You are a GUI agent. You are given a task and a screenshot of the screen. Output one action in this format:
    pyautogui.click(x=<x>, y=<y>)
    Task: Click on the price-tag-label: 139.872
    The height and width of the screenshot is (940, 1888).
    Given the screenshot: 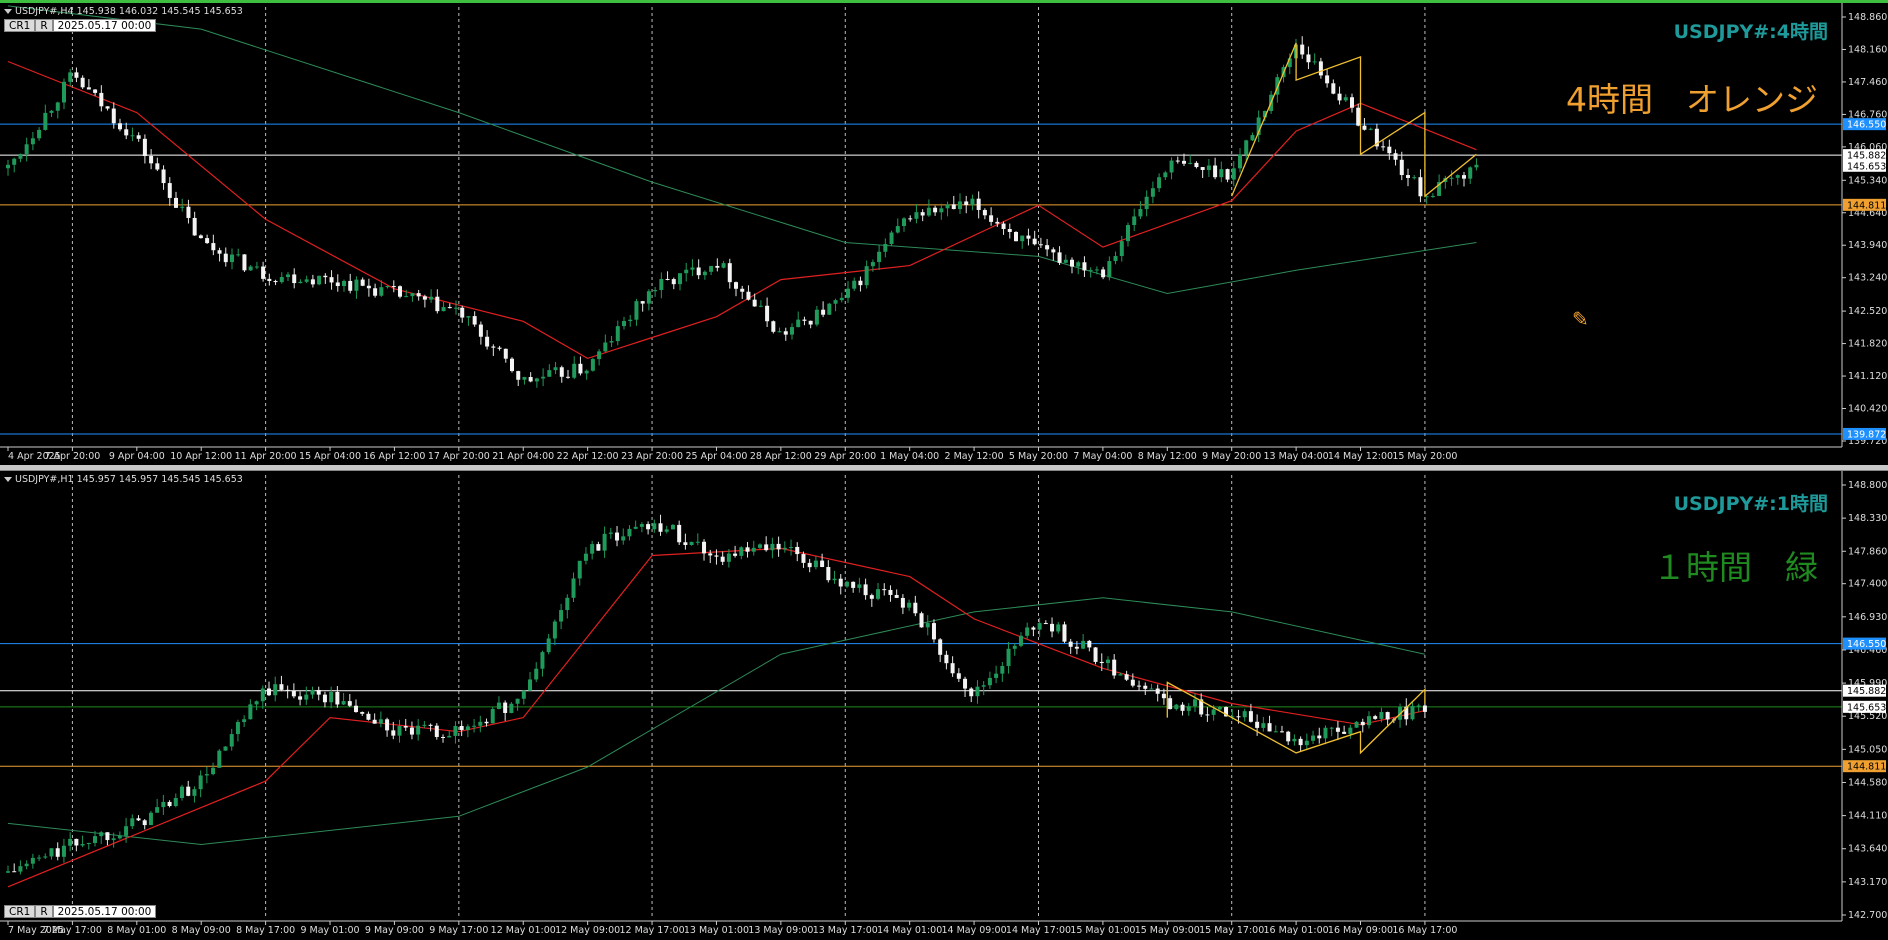 What is the action you would take?
    pyautogui.click(x=1866, y=434)
    